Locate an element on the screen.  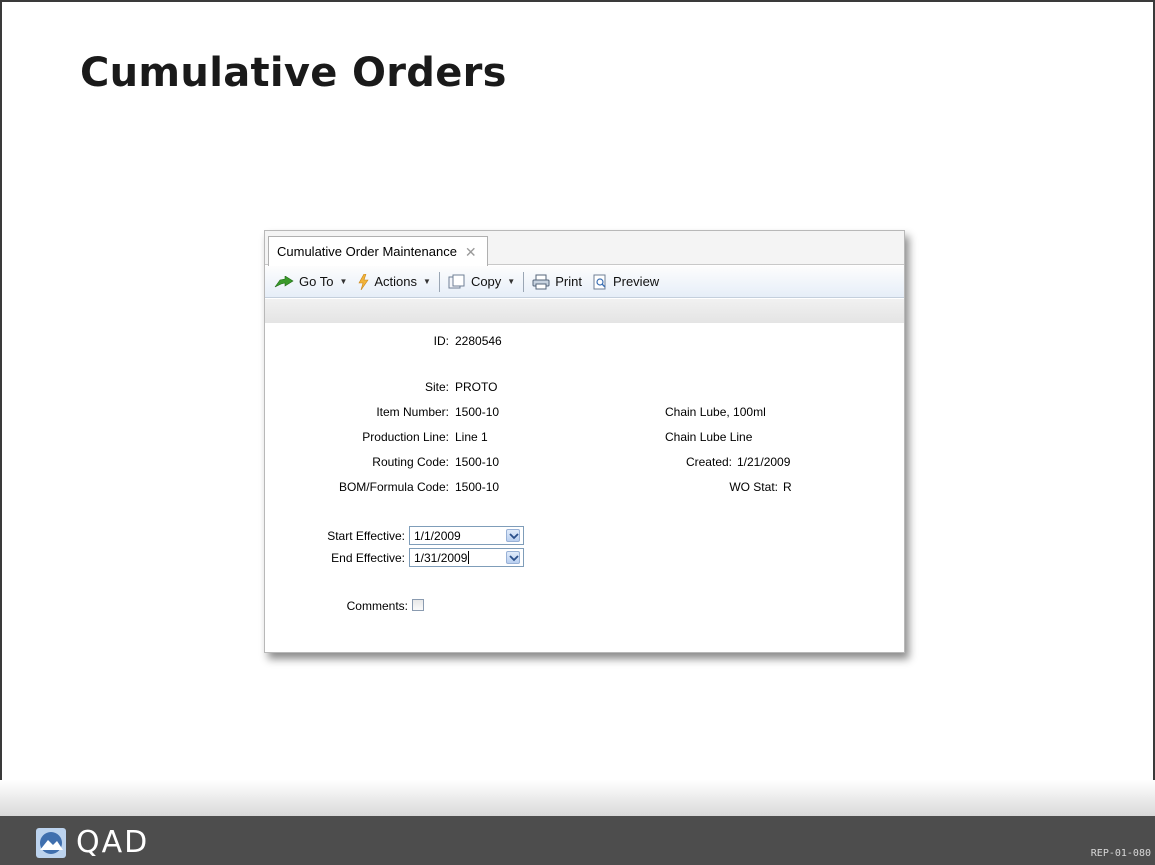
green-arrow-icon is located at coordinates (284, 281).